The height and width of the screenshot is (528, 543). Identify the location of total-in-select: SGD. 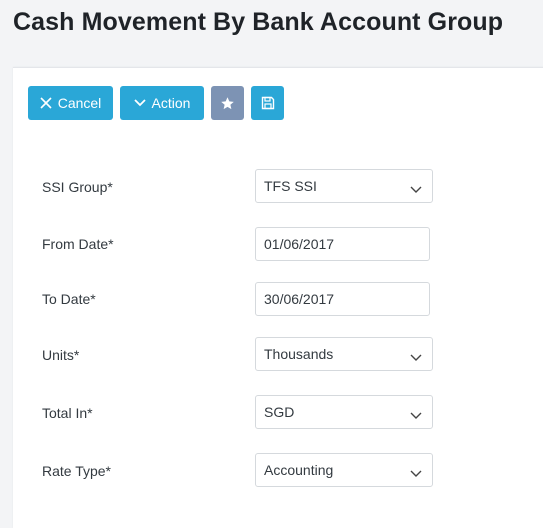
(344, 412).